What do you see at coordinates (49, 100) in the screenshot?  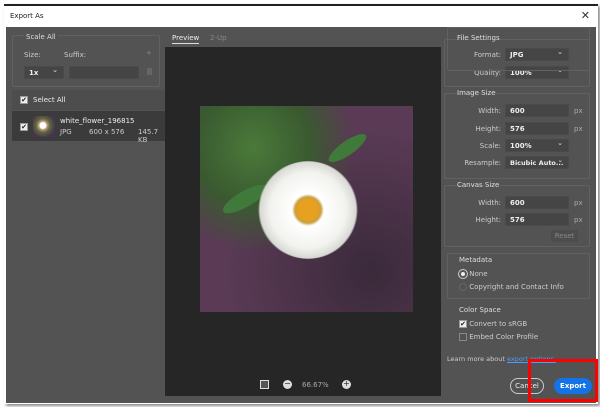 I see `select-all-label: Select All` at bounding box center [49, 100].